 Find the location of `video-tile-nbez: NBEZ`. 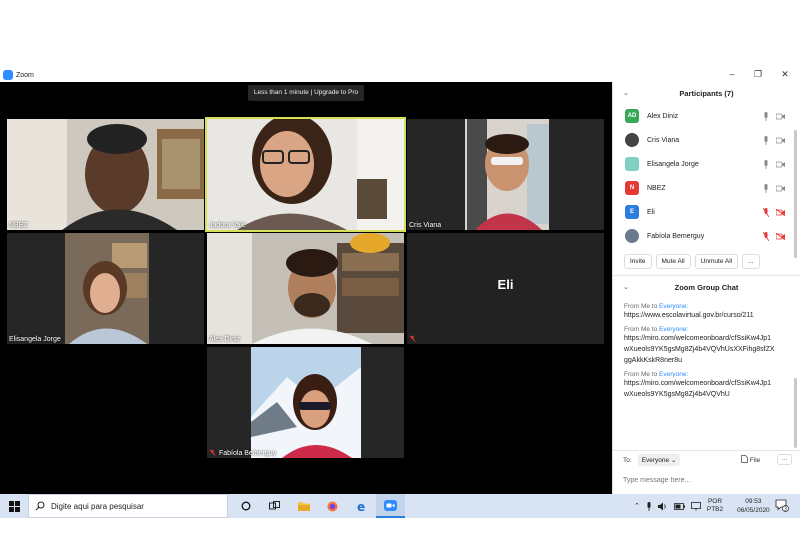

video-tile-nbez: NBEZ is located at coordinates (105, 174).